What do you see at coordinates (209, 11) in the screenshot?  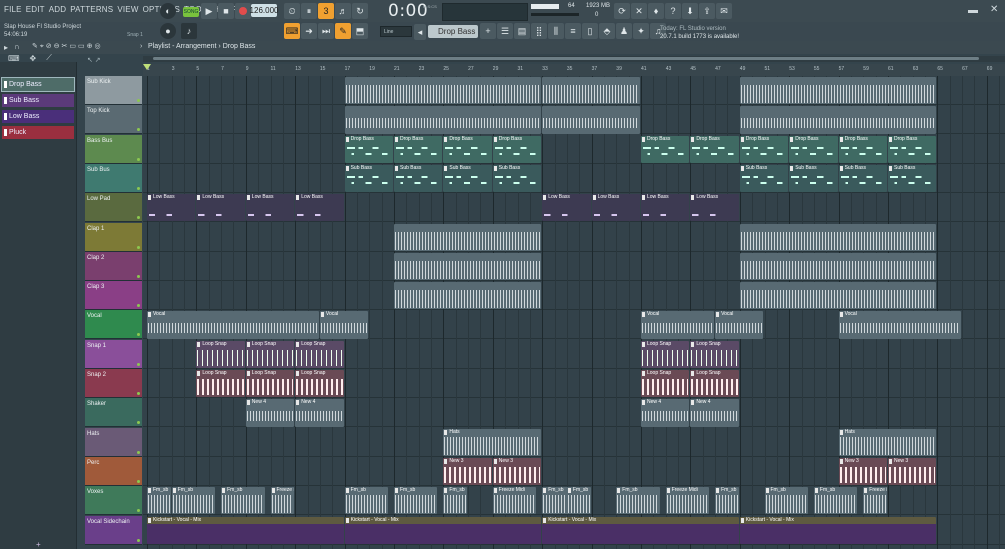 I see `play-button: ▶` at bounding box center [209, 11].